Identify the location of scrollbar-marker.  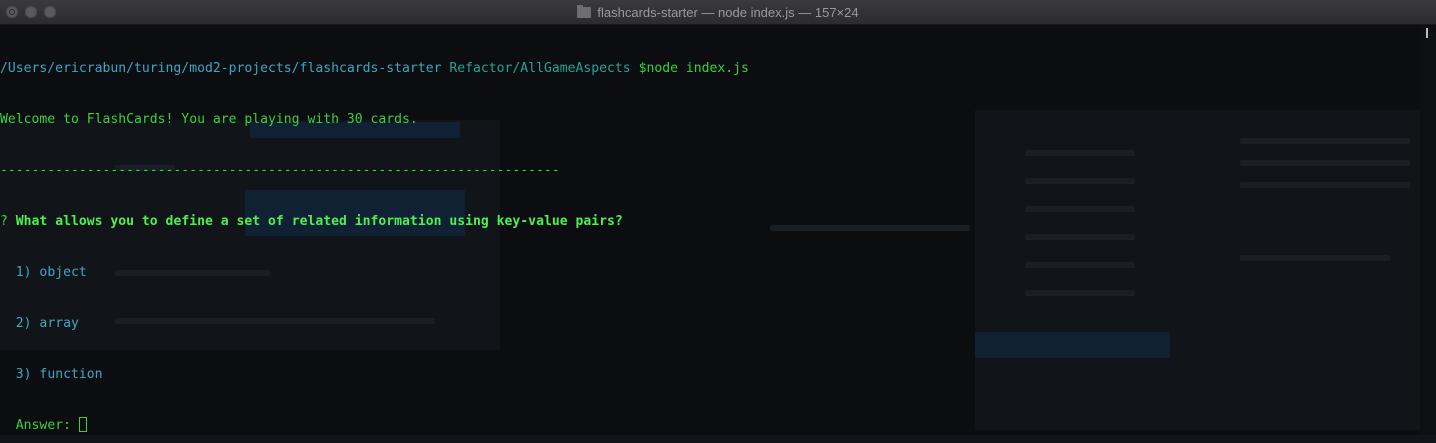
(1427, 33).